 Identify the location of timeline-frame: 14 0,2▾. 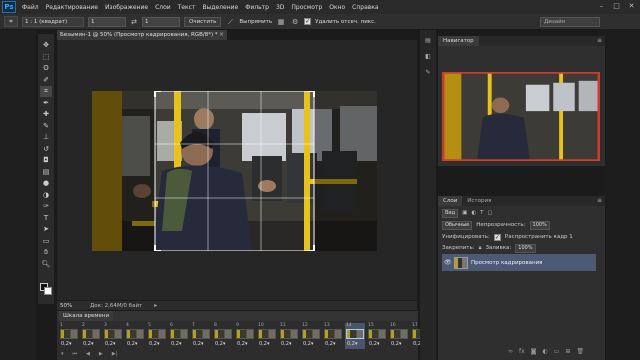
(355, 336).